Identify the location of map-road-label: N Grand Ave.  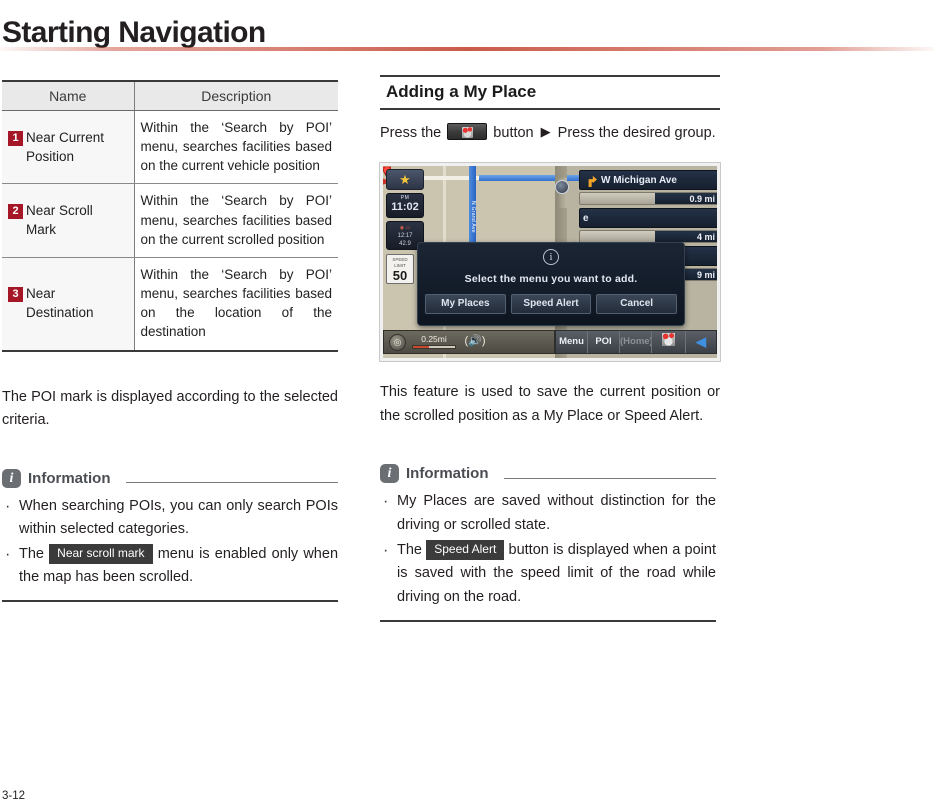
(473, 216).